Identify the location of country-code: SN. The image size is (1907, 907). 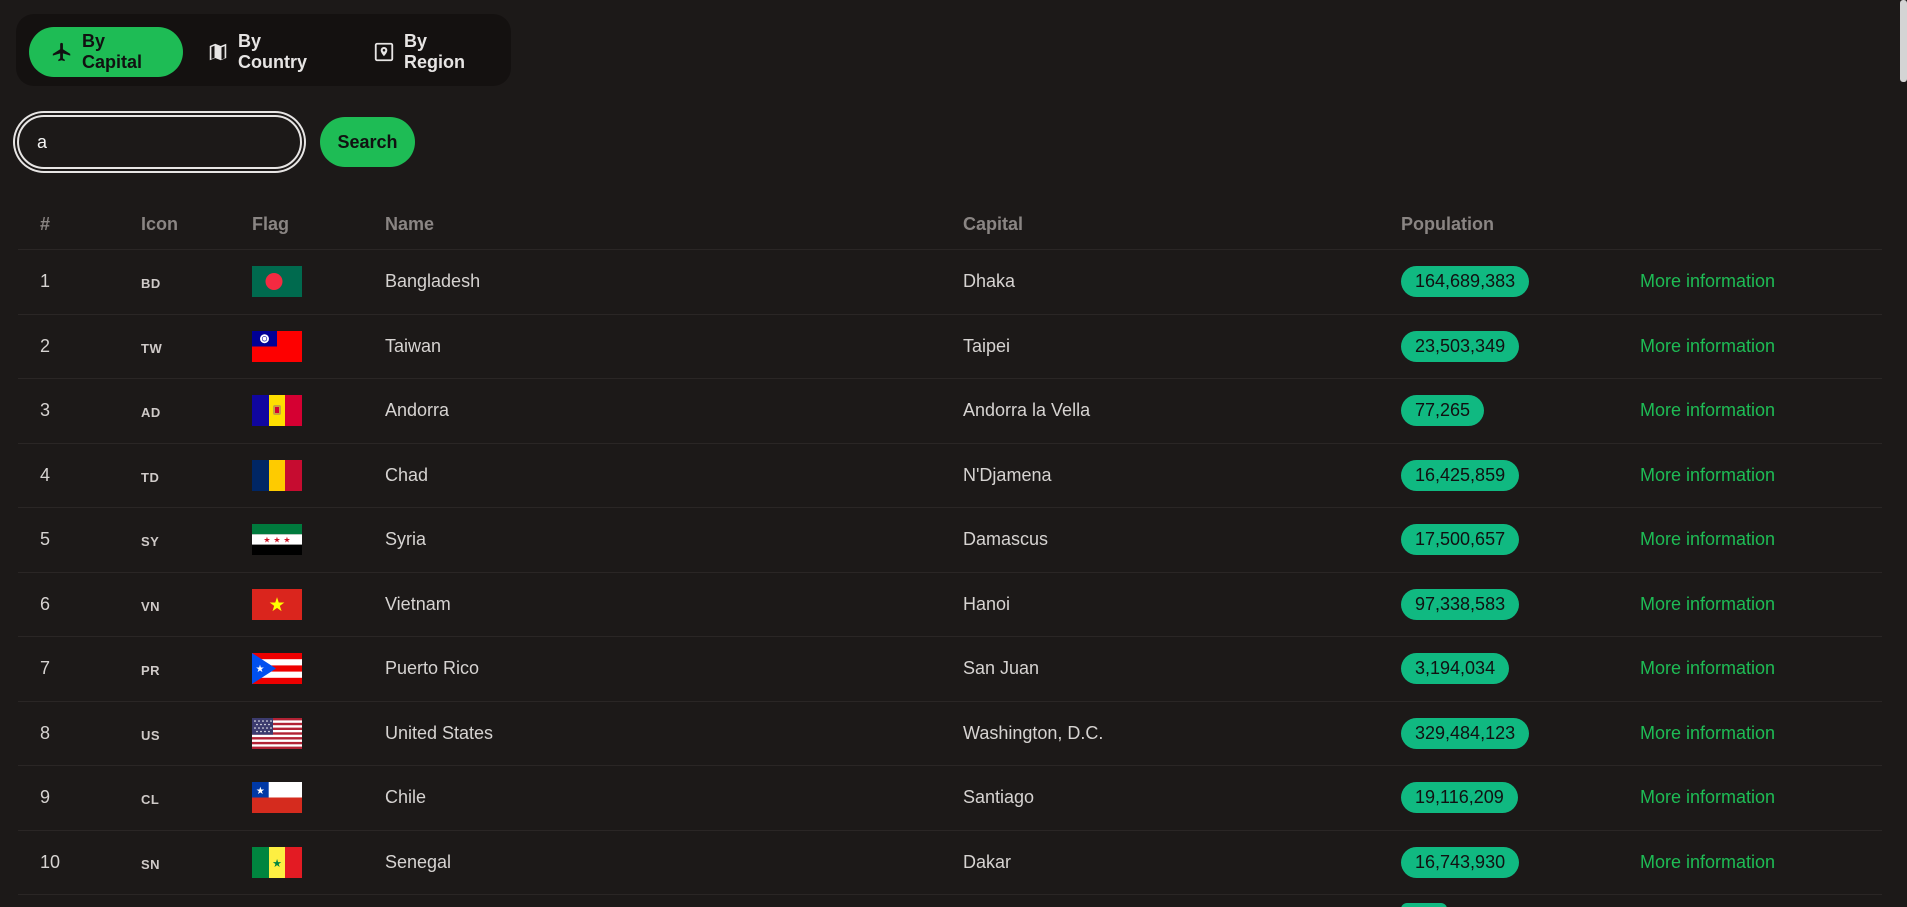
(151, 864).